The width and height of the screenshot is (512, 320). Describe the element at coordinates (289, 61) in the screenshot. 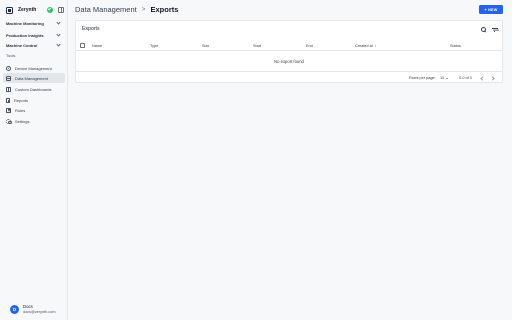

I see `empty-state-message: No export found` at that location.